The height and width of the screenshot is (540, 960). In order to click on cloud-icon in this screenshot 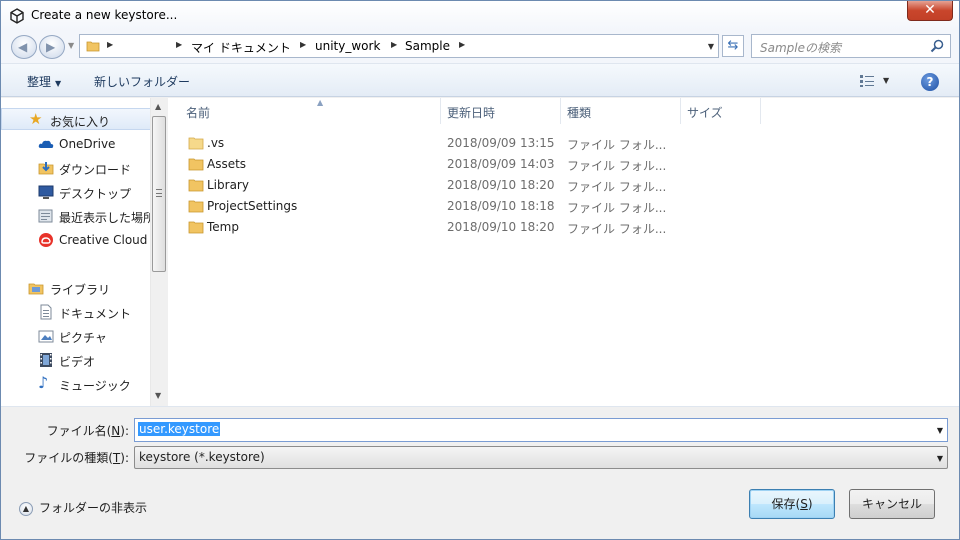, I will do `click(46, 144)`.